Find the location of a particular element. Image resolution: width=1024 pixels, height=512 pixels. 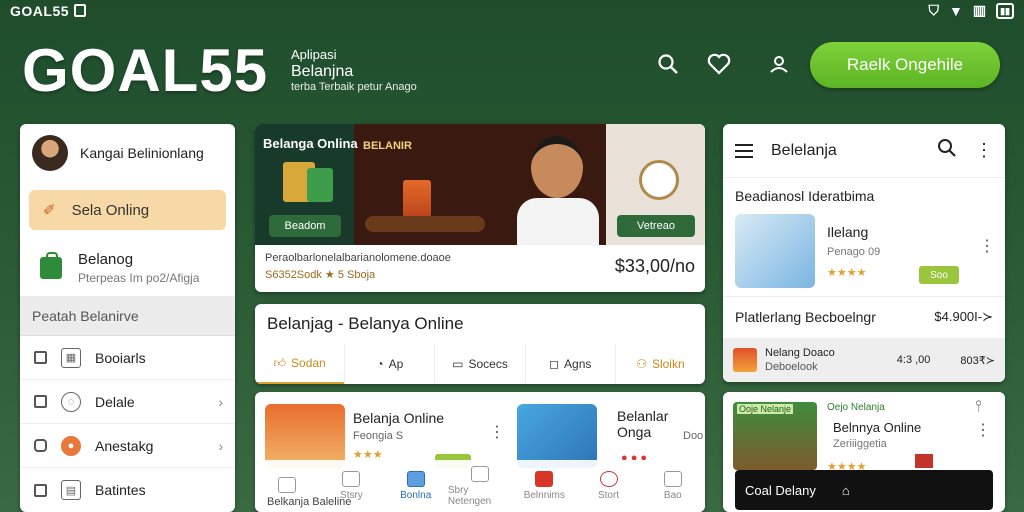

tab-label: Agns is located at coordinates (578, 364).